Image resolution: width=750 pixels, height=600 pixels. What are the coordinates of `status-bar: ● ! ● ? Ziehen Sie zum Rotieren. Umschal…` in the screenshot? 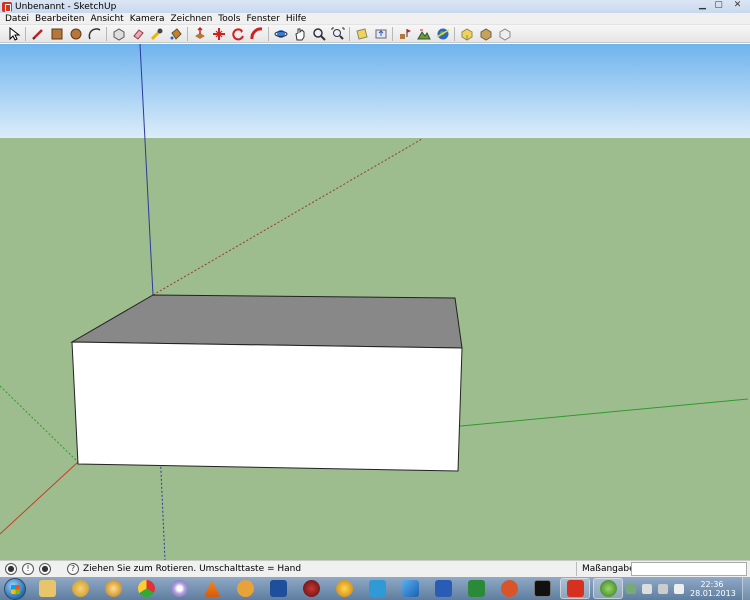 It's located at (375, 568).